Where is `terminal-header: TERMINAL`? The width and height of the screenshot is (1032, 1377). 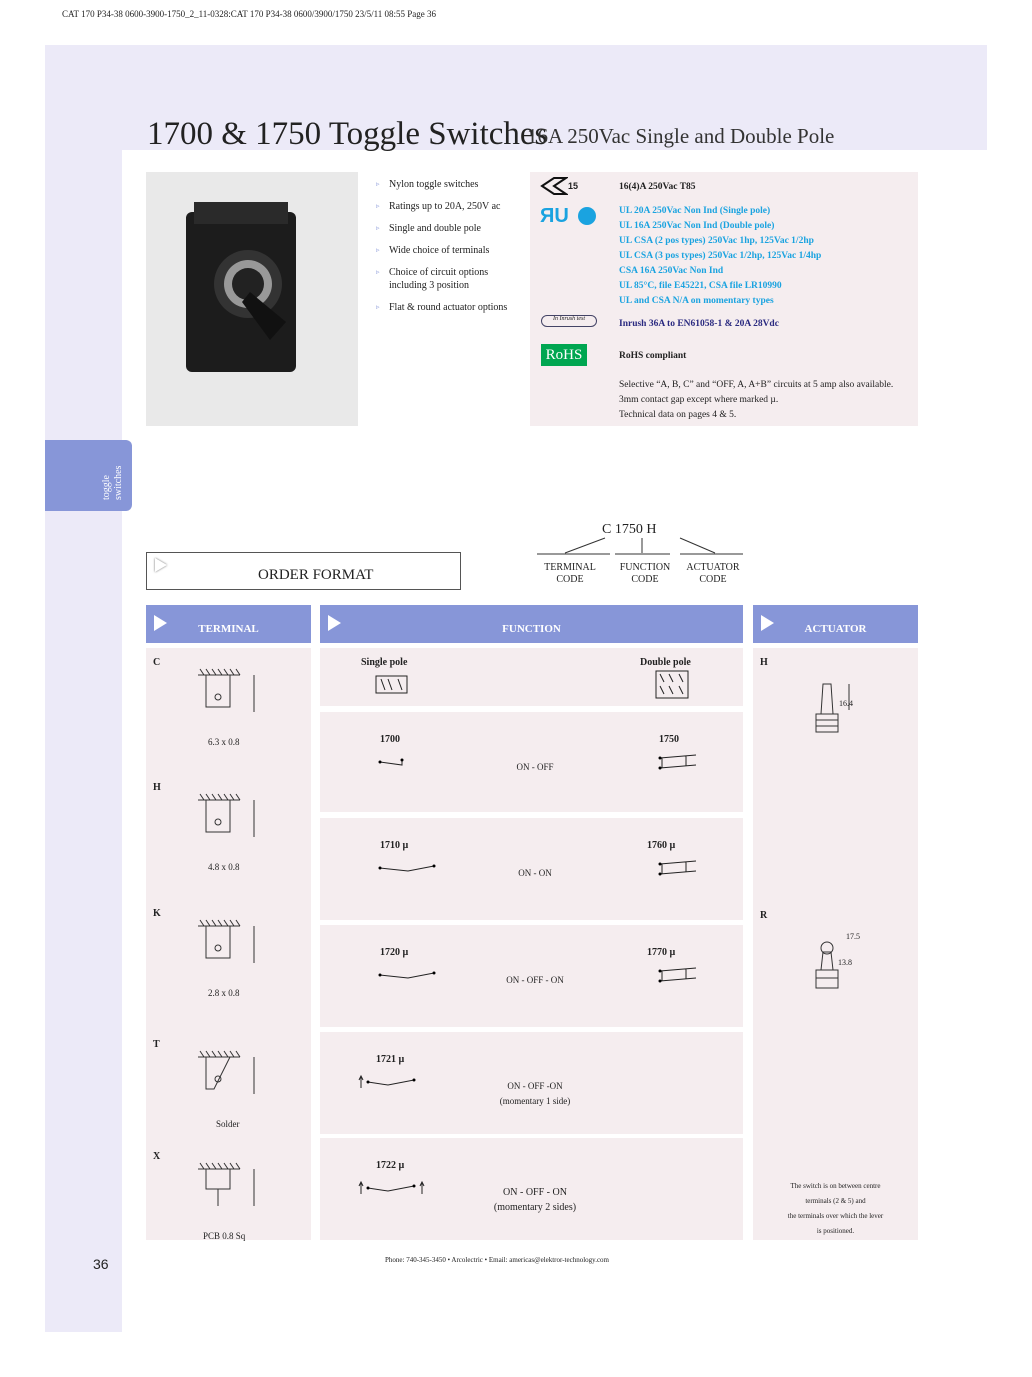
terminal-header: TERMINAL is located at coordinates (228, 624).